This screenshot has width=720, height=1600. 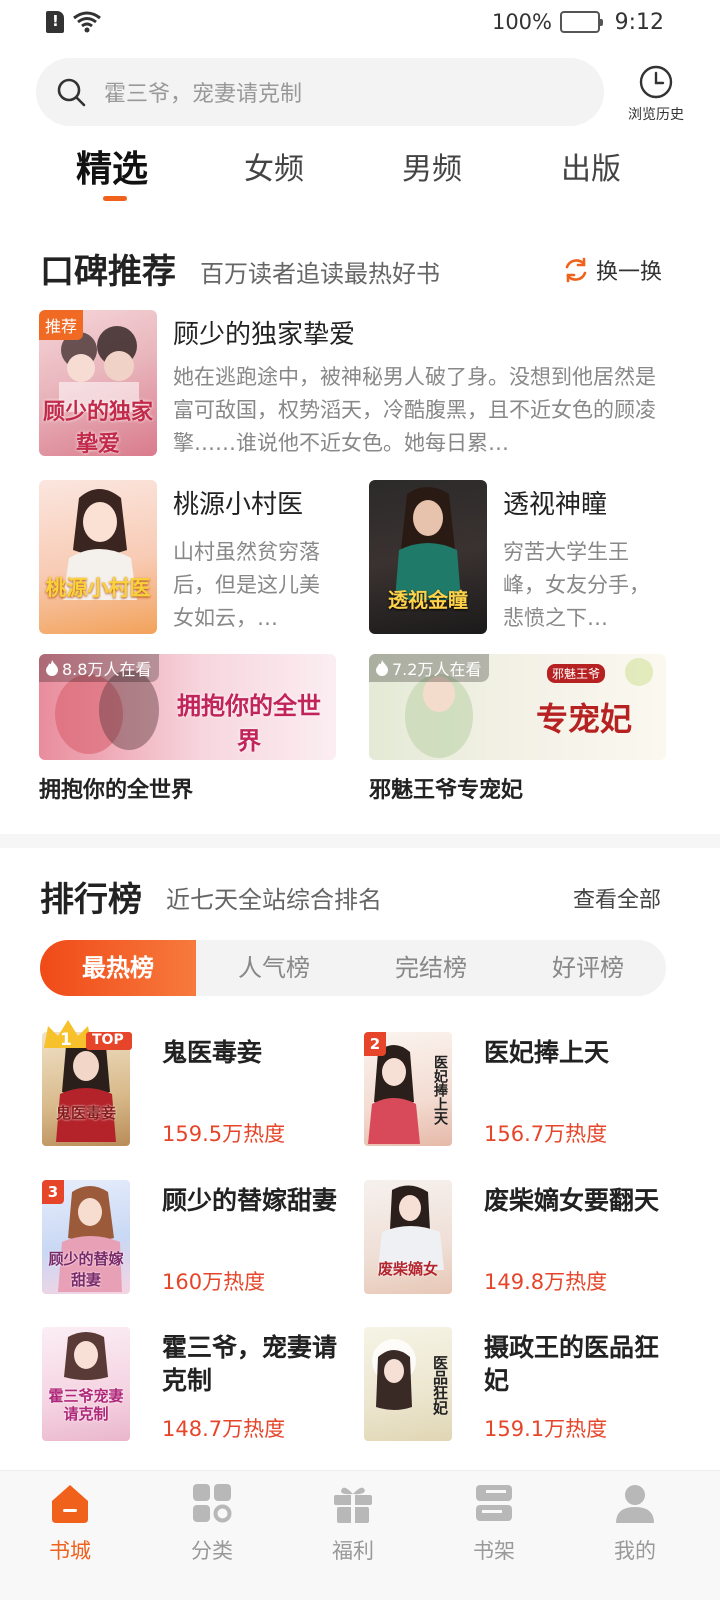 What do you see at coordinates (274, 166) in the screenshot?
I see `tab-female: 女频` at bounding box center [274, 166].